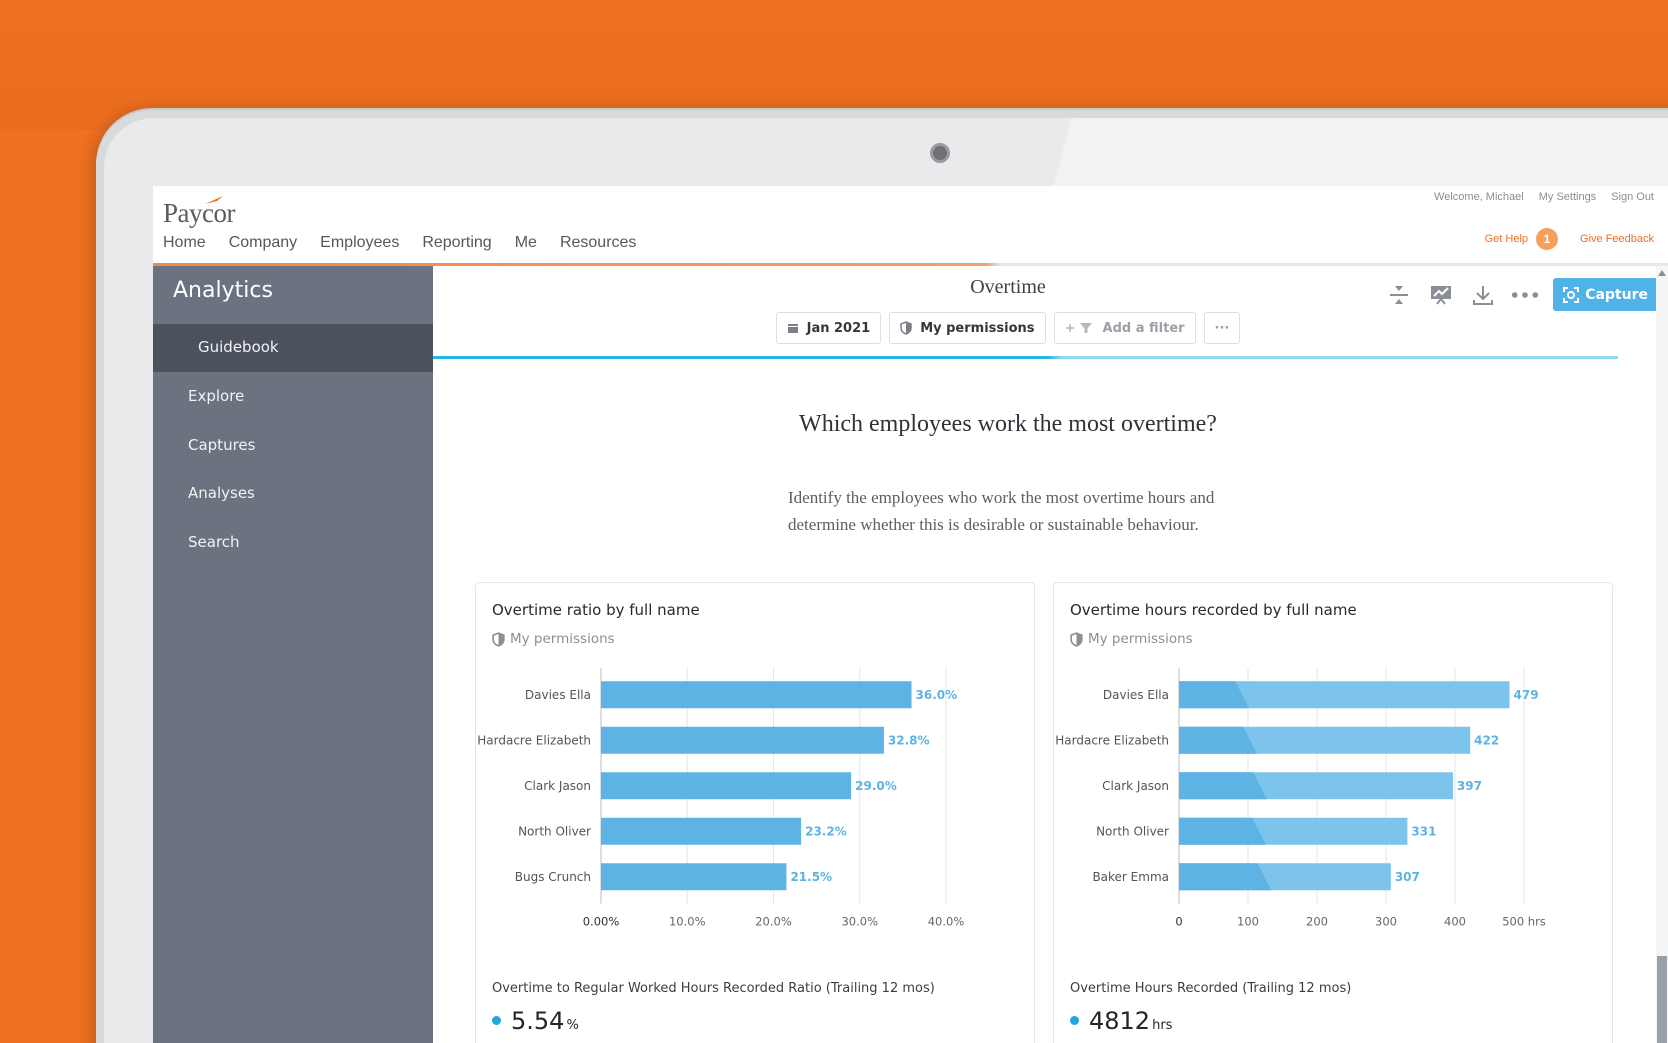 The image size is (1668, 1043). I want to click on sidebar-item-search: Search, so click(214, 542).